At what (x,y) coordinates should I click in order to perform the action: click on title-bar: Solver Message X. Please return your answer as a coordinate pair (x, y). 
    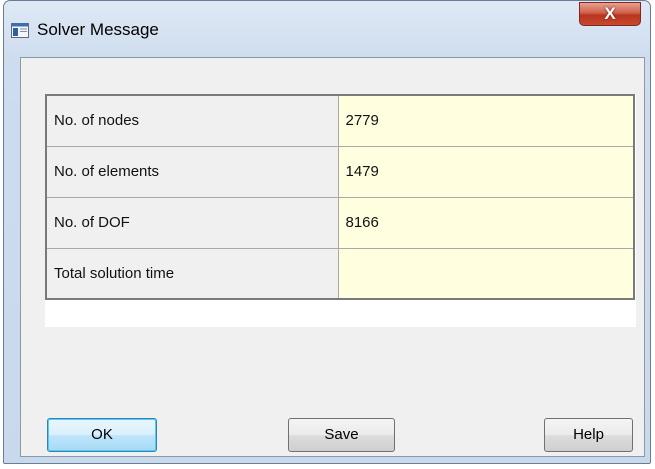
    Looking at the image, I should click on (327, 29).